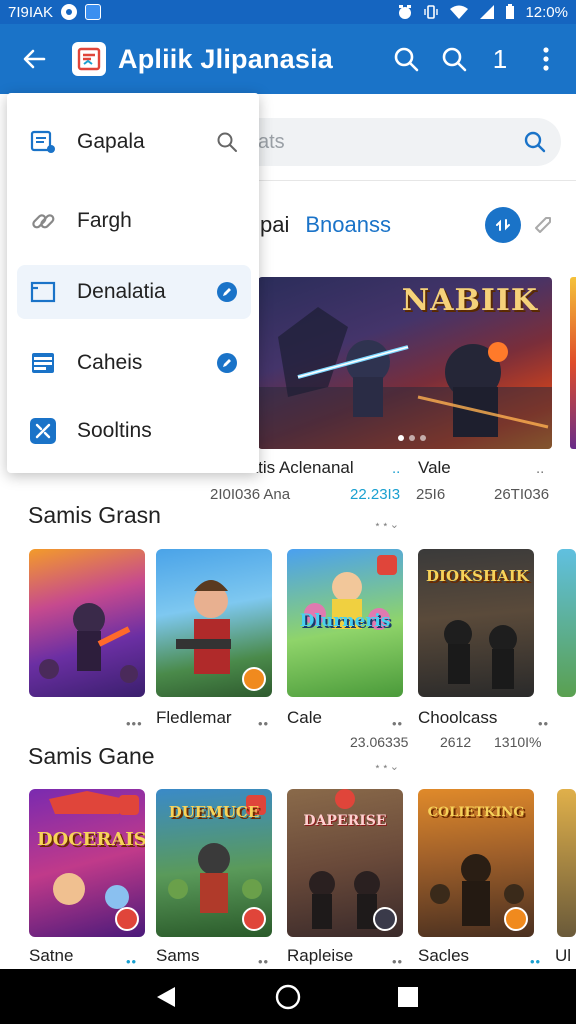  Describe the element at coordinates (476, 623) in the screenshot. I see `game-card: DIOKSHAIK` at that location.